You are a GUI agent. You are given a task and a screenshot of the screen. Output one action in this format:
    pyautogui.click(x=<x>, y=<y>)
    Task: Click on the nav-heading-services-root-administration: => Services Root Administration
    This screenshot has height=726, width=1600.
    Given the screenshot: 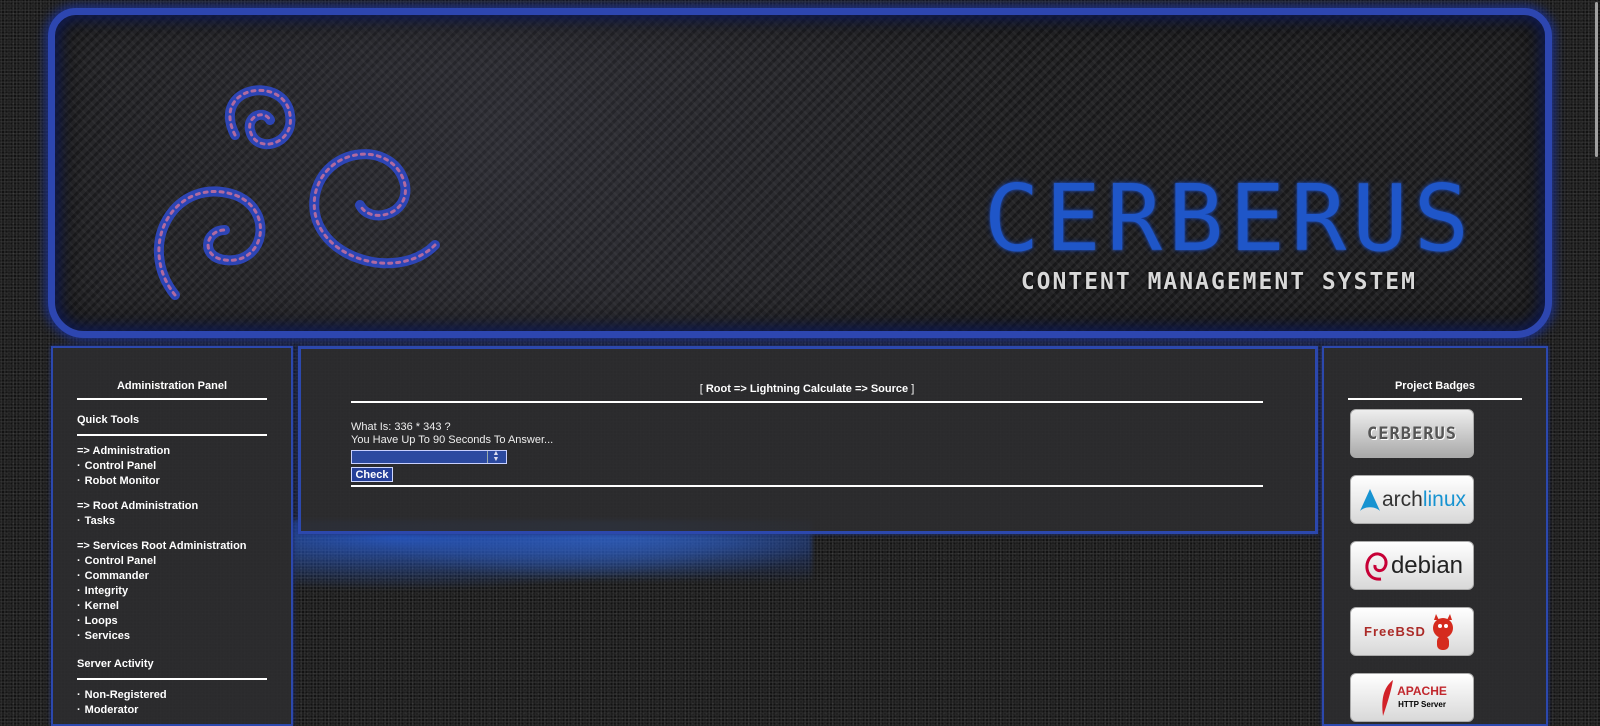 What is the action you would take?
    pyautogui.click(x=172, y=546)
    